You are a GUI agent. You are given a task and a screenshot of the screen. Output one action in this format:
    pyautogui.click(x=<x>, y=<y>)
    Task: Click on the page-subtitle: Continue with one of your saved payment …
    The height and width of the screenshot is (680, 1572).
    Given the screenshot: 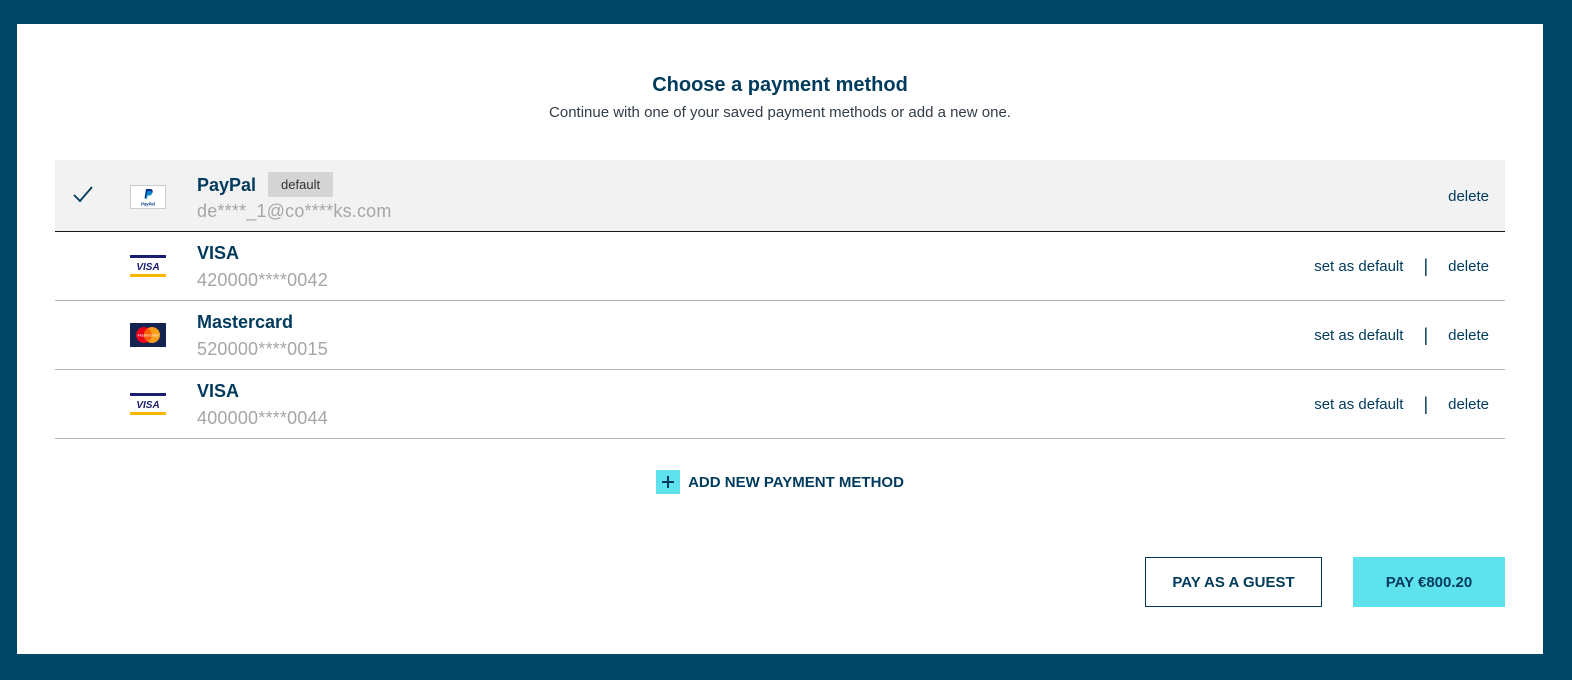 What is the action you would take?
    pyautogui.click(x=780, y=112)
    